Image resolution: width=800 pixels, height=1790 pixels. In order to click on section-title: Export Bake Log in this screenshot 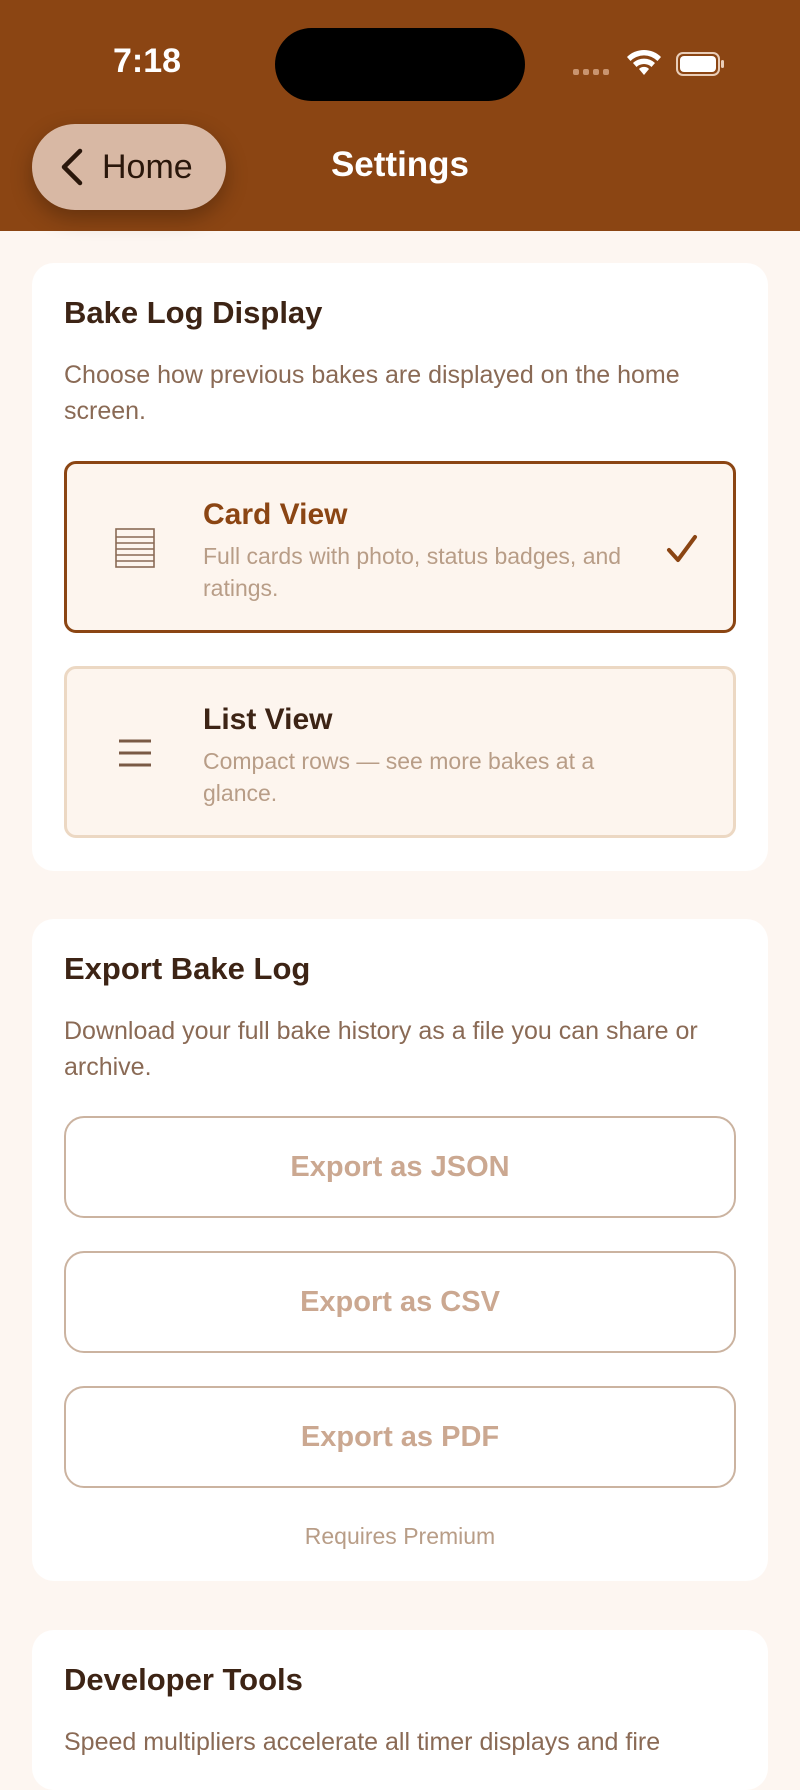, I will do `click(187, 968)`.